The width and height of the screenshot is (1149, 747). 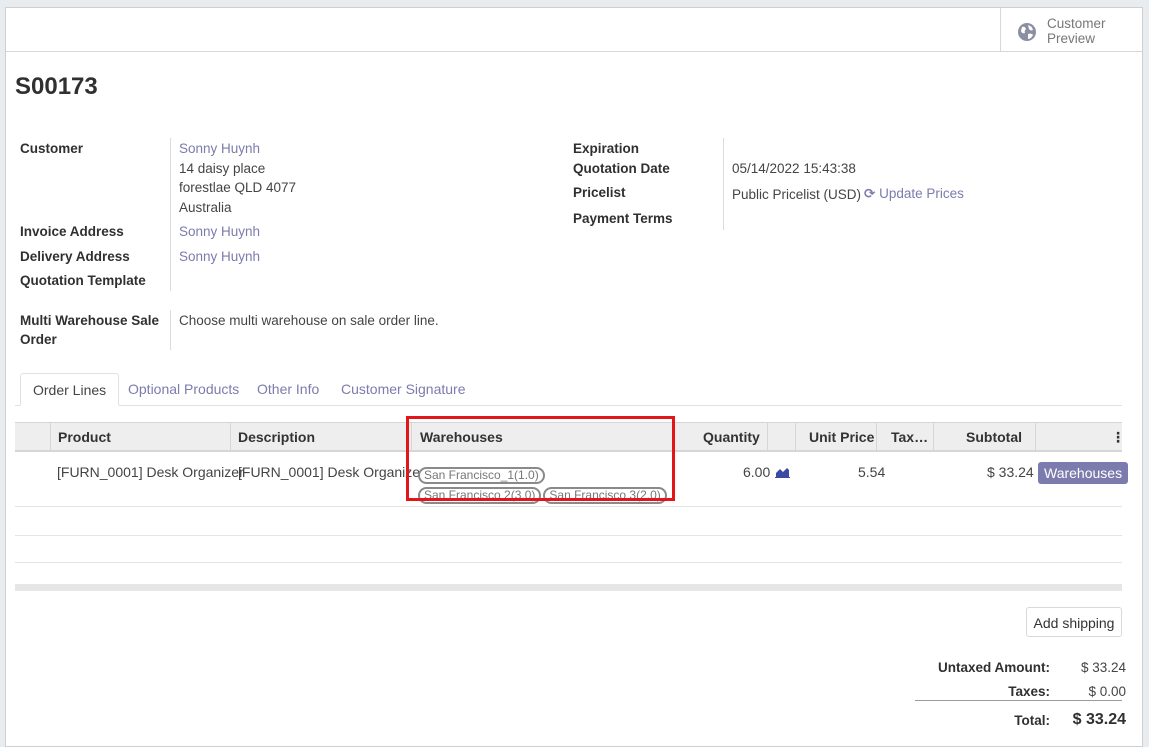 I want to click on status-bar: Customer Preview, so click(x=574, y=30).